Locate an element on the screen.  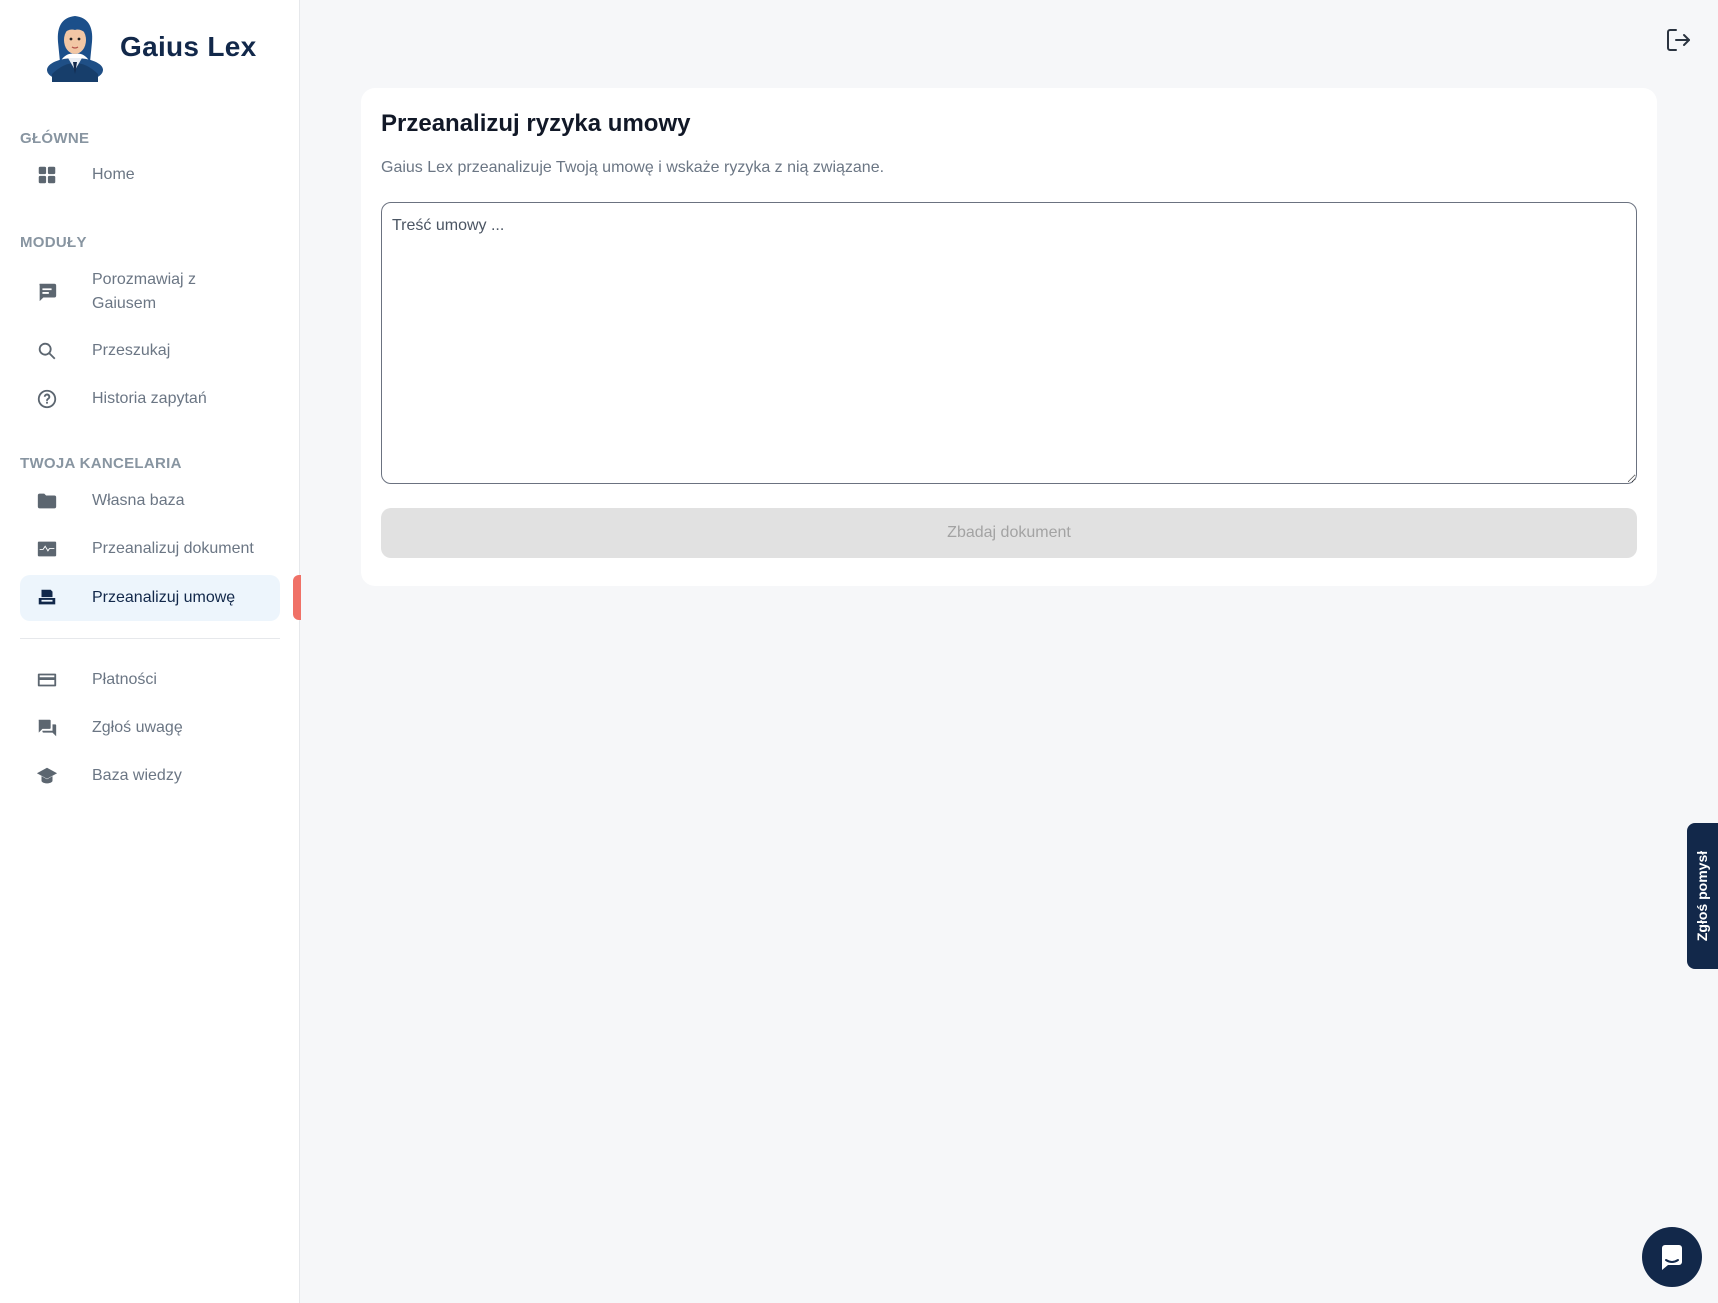
sidebar-item-home: Home is located at coordinates (150, 175).